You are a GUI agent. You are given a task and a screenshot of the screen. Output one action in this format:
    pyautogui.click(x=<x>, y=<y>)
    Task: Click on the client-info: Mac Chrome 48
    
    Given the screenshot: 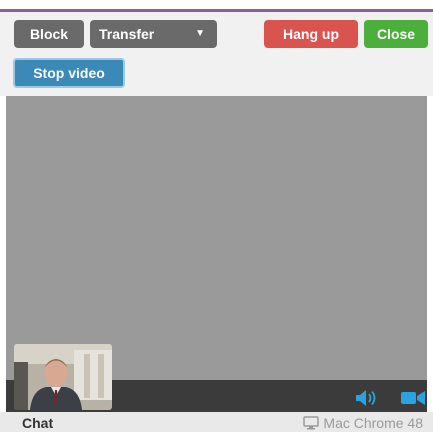 What is the action you would take?
    pyautogui.click(x=363, y=423)
    